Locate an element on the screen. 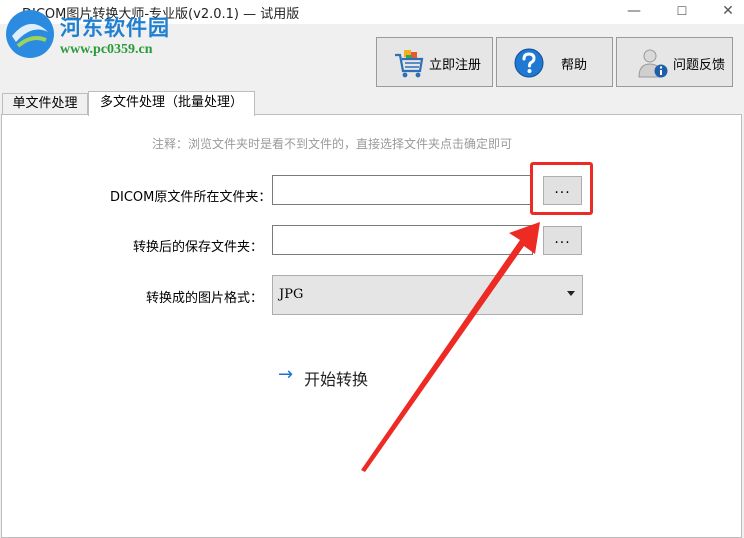  source-folder-input is located at coordinates (402, 190).